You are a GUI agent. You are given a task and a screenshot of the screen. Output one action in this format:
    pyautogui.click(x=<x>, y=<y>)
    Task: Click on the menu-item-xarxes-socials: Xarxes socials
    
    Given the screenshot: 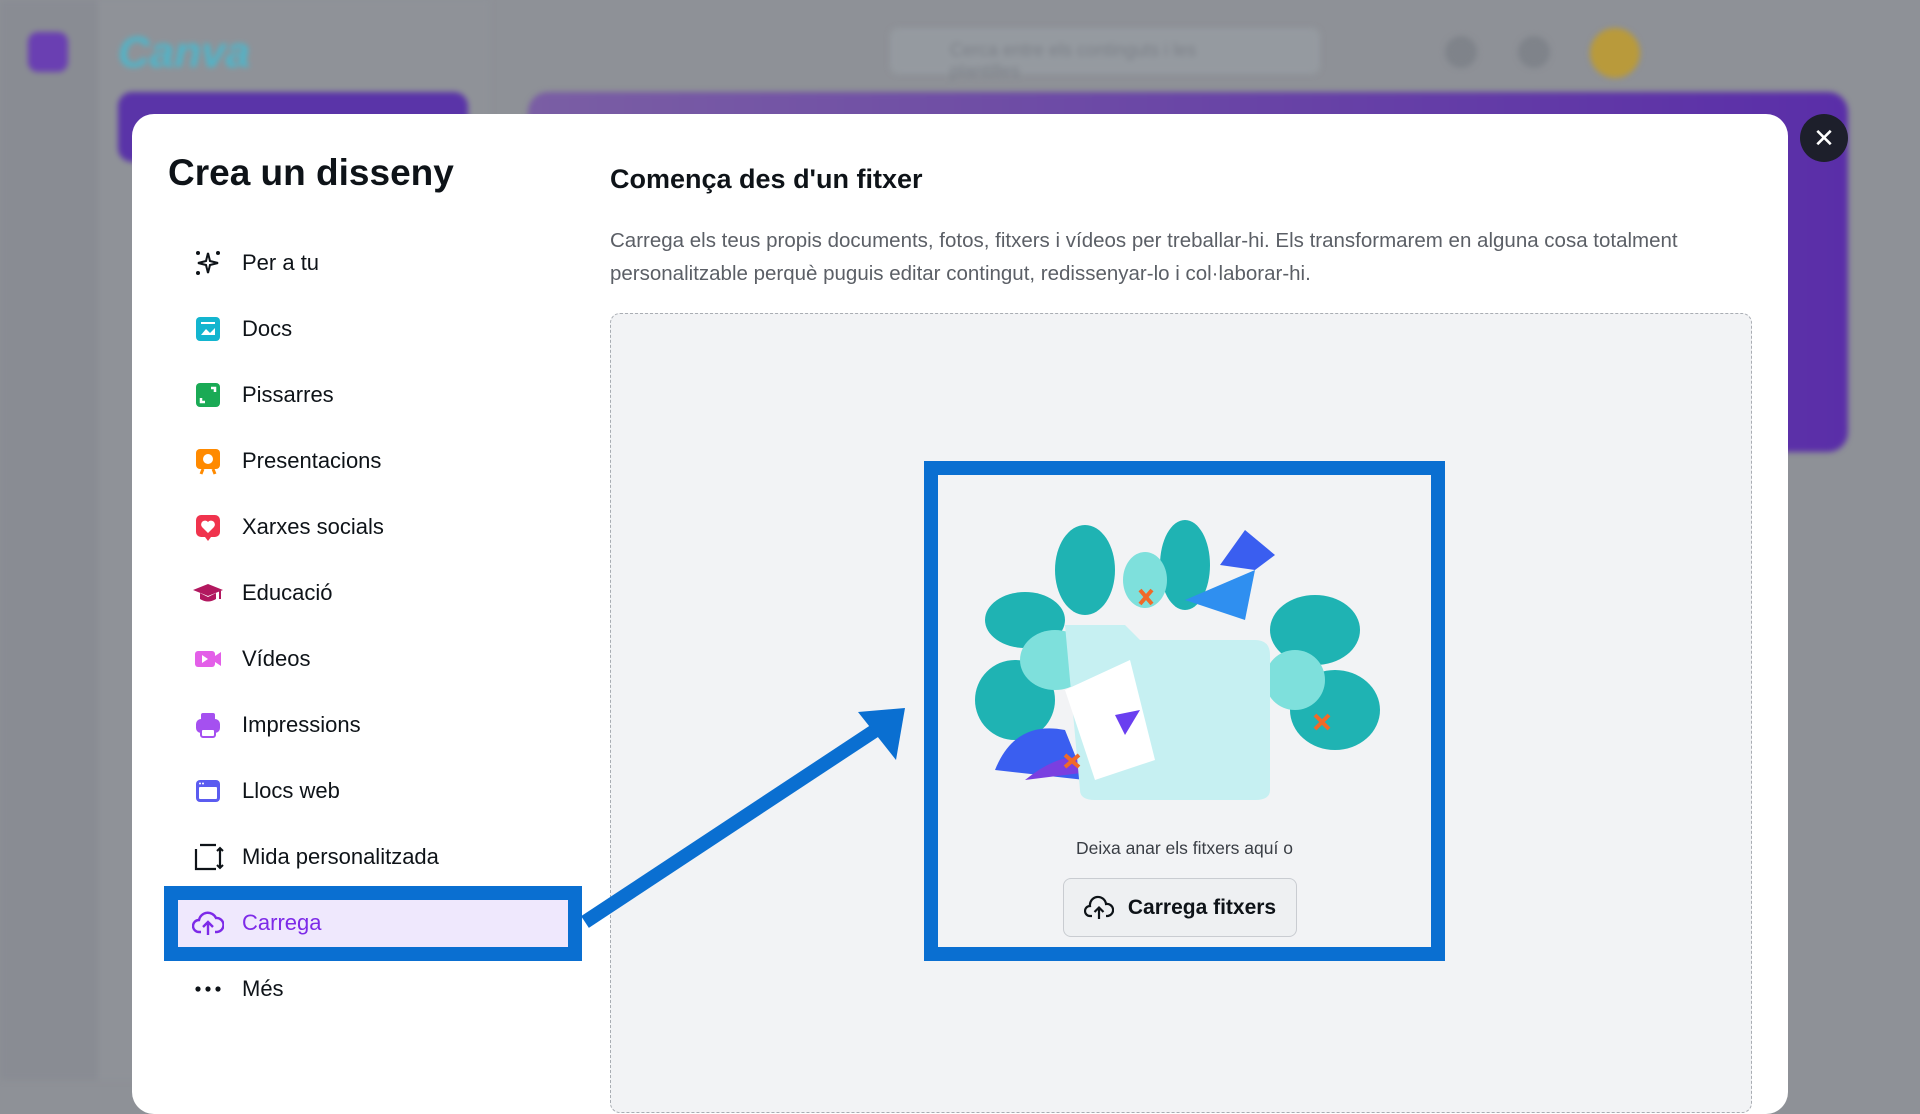 What is the action you would take?
    pyautogui.click(x=373, y=527)
    